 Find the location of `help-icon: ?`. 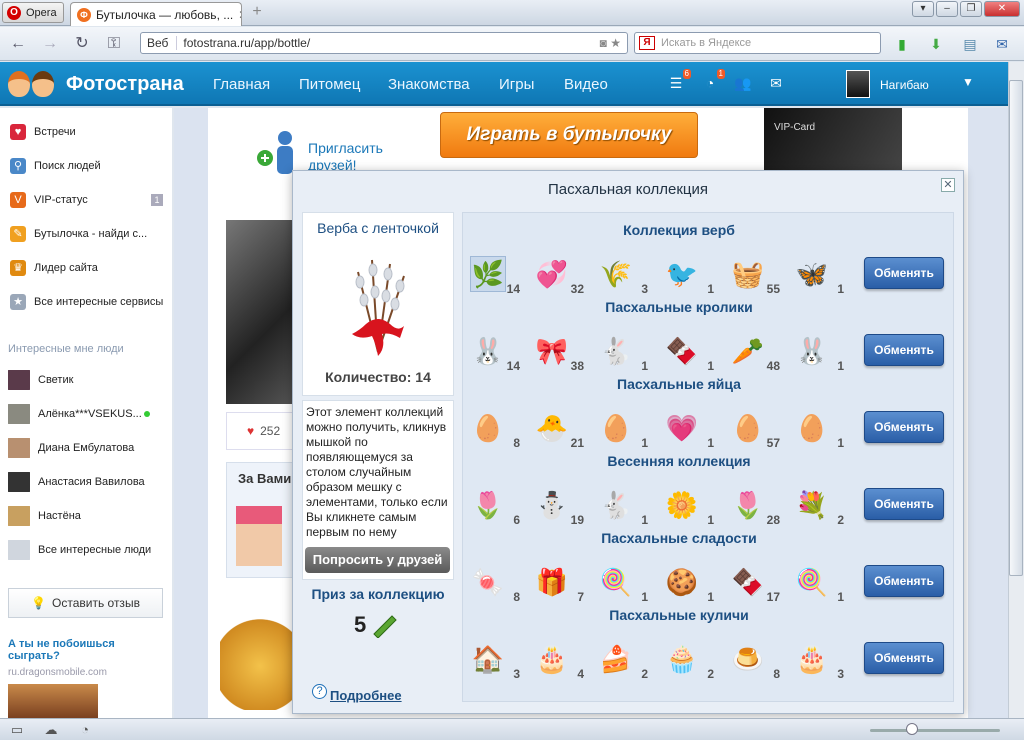

help-icon: ? is located at coordinates (319, 691).